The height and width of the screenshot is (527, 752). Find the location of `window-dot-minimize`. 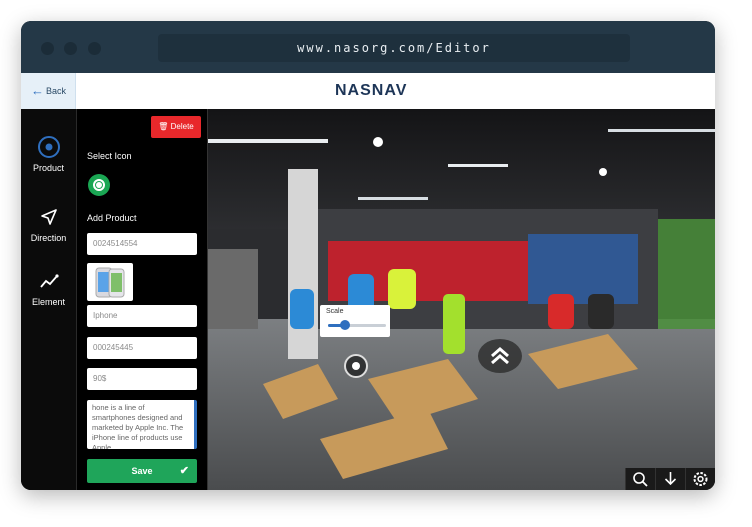

window-dot-minimize is located at coordinates (70, 48).